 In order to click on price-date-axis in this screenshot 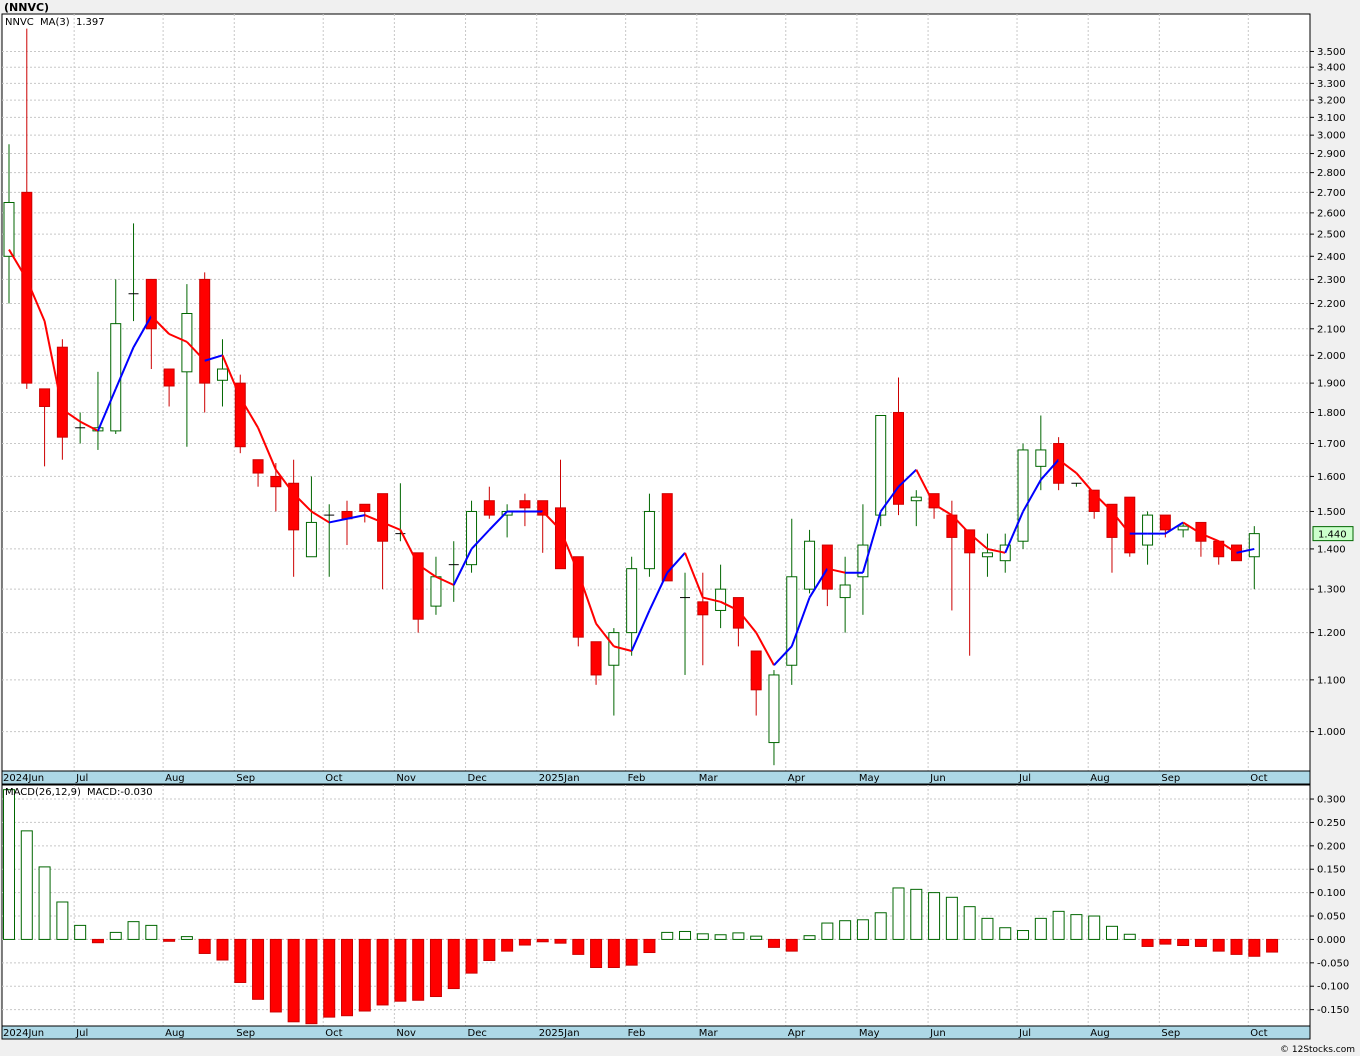, I will do `click(656, 777)`.